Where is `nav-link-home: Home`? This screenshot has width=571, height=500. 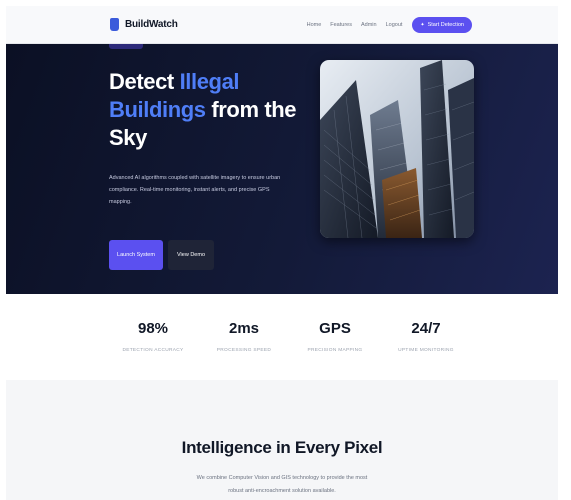 nav-link-home: Home is located at coordinates (314, 25).